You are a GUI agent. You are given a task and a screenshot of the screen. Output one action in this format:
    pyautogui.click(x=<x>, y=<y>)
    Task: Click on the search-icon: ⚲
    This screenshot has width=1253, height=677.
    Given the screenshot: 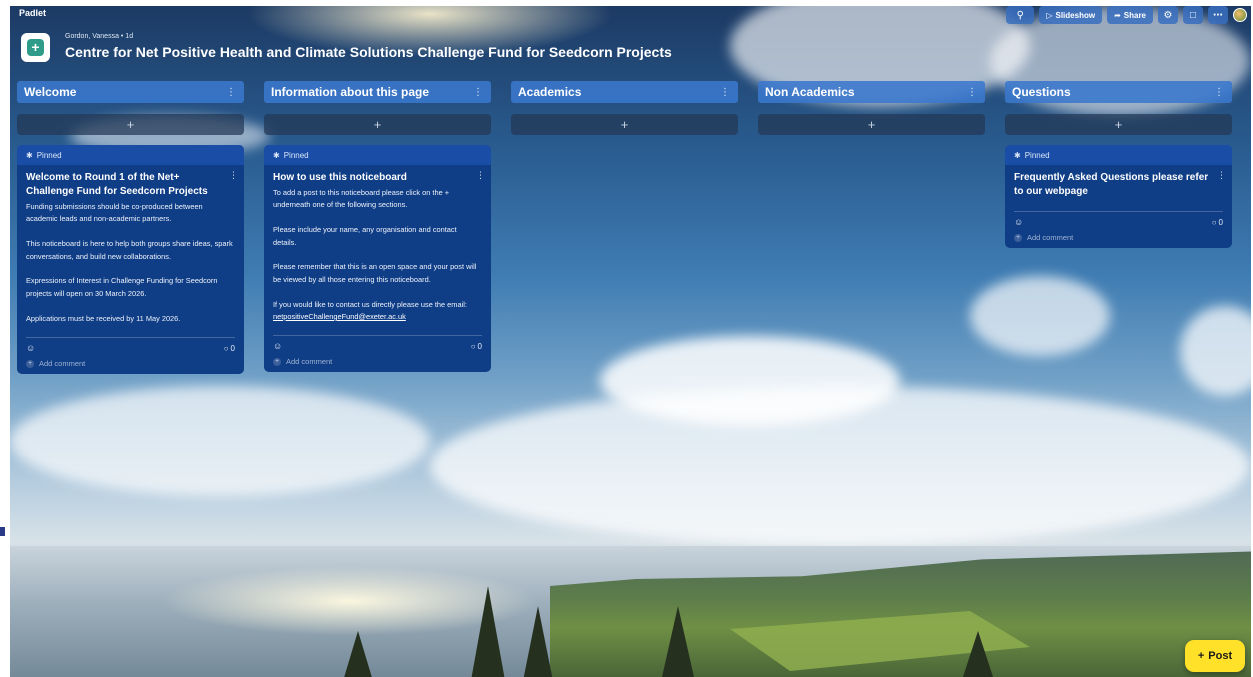 What is the action you would take?
    pyautogui.click(x=1020, y=15)
    